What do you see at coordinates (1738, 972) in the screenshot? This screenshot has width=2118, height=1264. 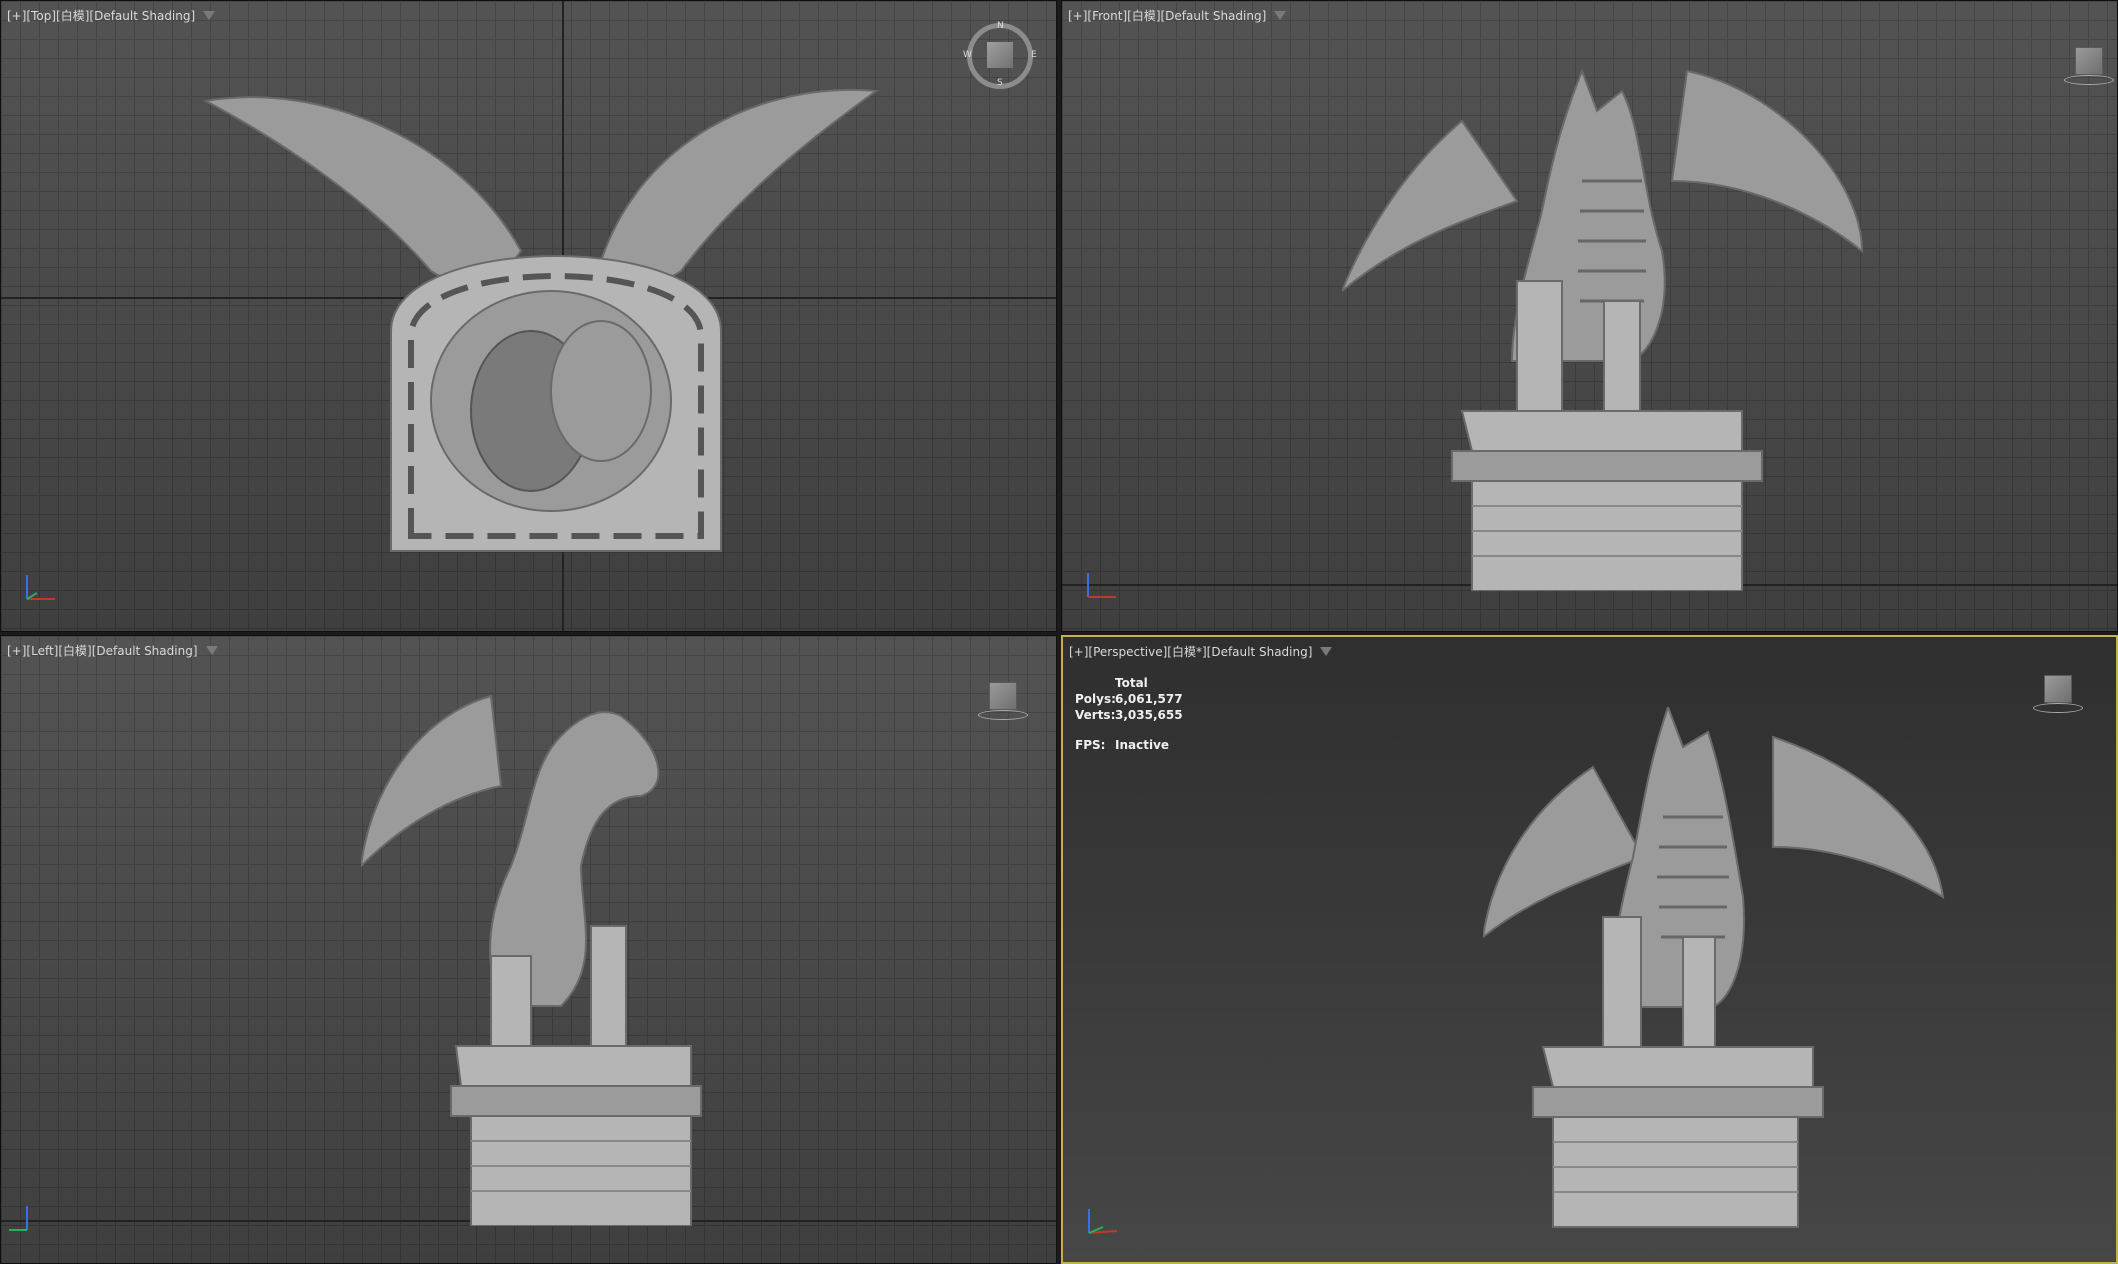 I see `dragon-model-perspective` at bounding box center [1738, 972].